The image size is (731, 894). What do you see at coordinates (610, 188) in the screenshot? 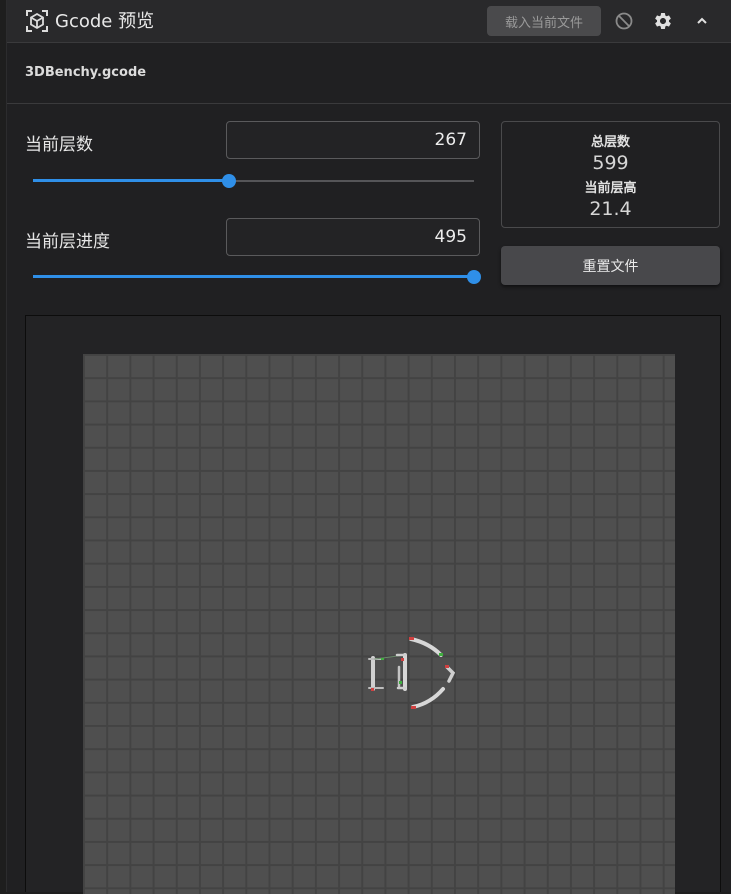
I see `layer-height-label: 当前层高` at bounding box center [610, 188].